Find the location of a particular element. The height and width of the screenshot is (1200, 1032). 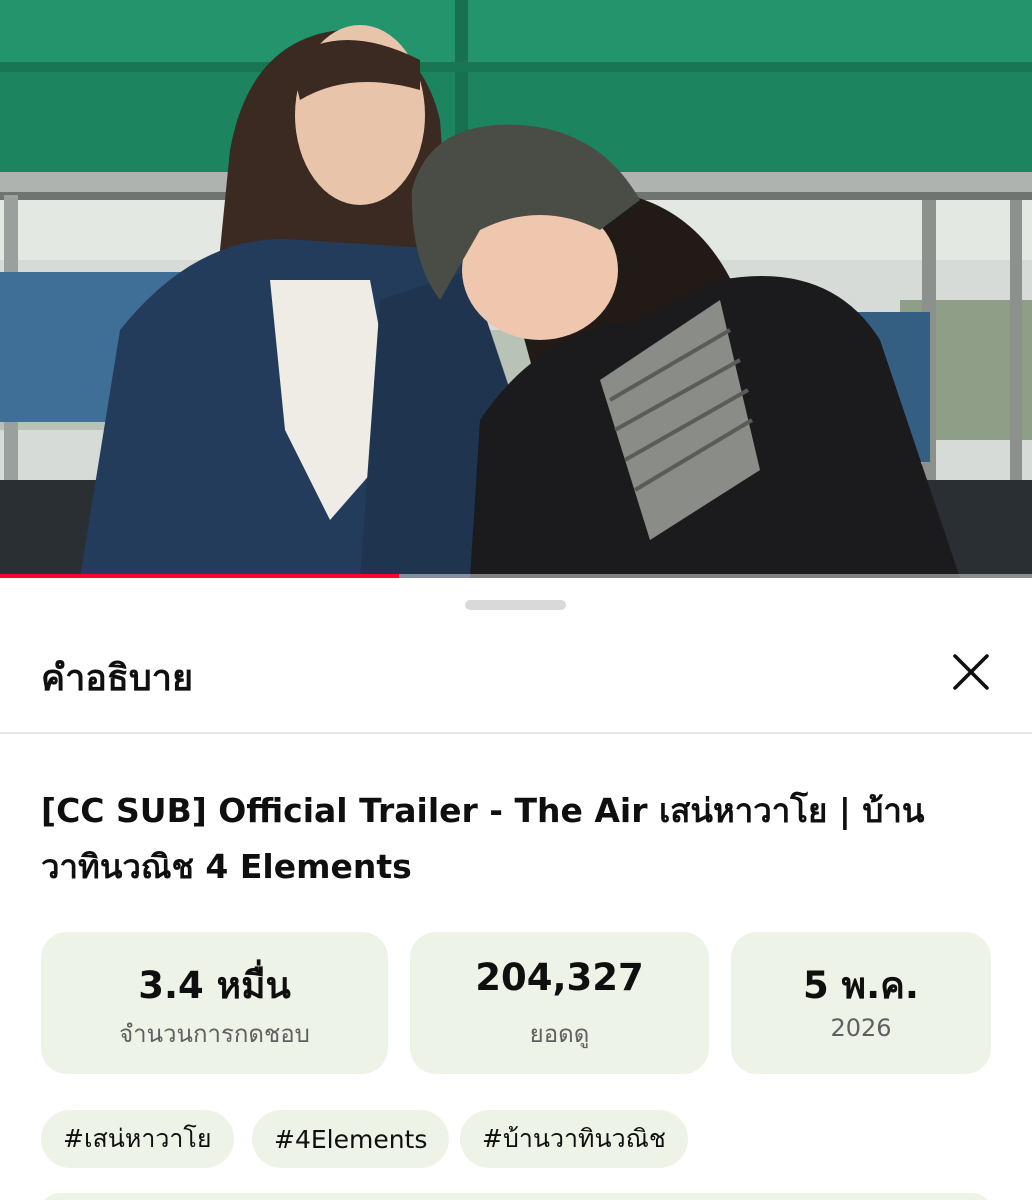

likes-stat: 3.4 หมื่น จำนวนการกดชอบ is located at coordinates (214, 1003).